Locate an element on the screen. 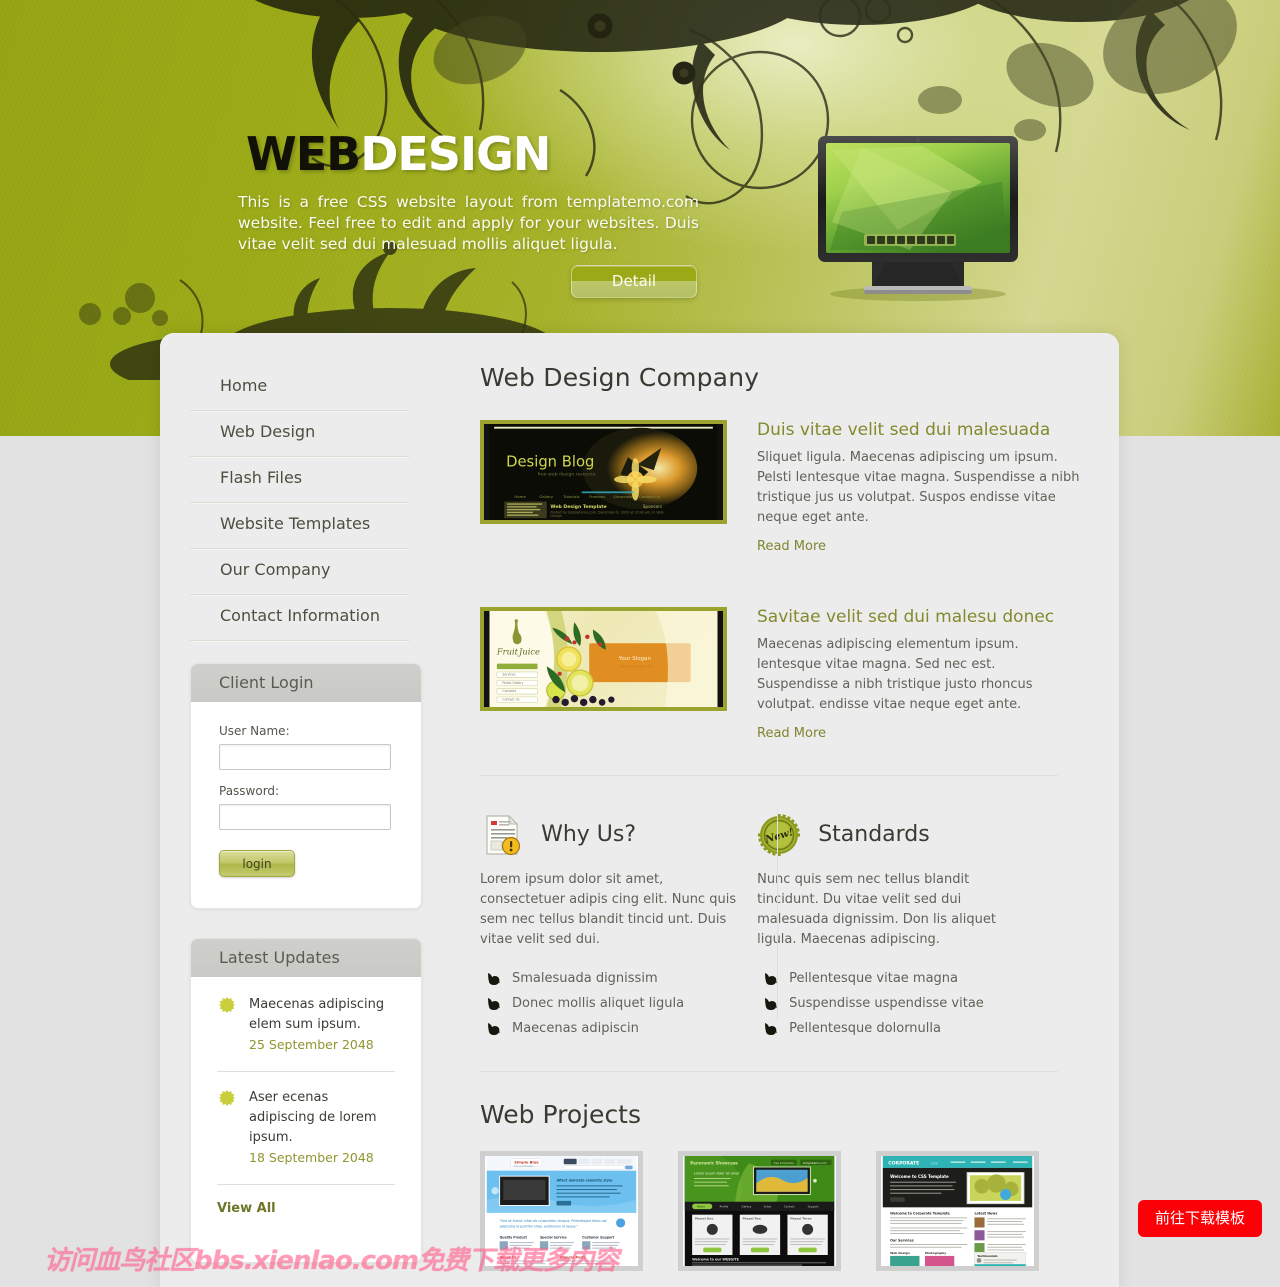 This screenshot has width=1280, height=1287. list-item: Pellentesque vitae magna is located at coordinates (893, 978).